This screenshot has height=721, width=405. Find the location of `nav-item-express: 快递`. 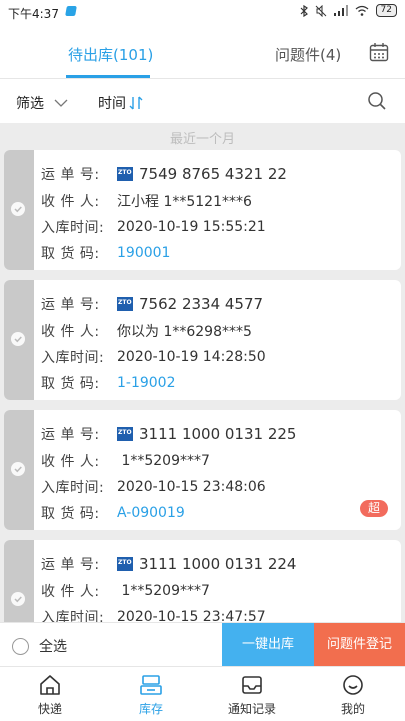

nav-item-express: 快递 is located at coordinates (50, 695).